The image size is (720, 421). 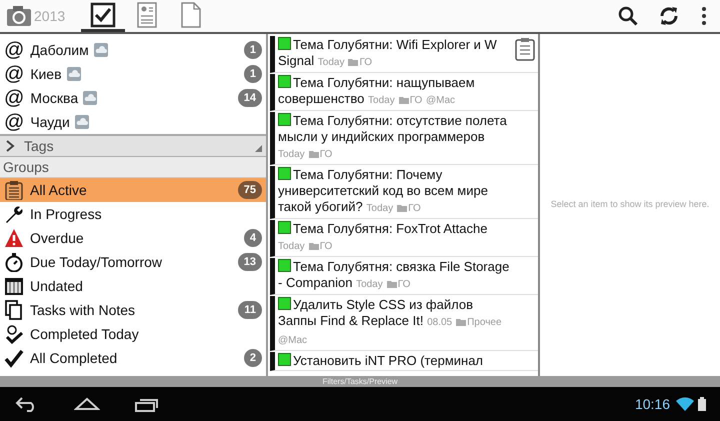 I want to click on task-item: Тема Голубятня: связка File Storage - Companion Today ГО, so click(x=404, y=276).